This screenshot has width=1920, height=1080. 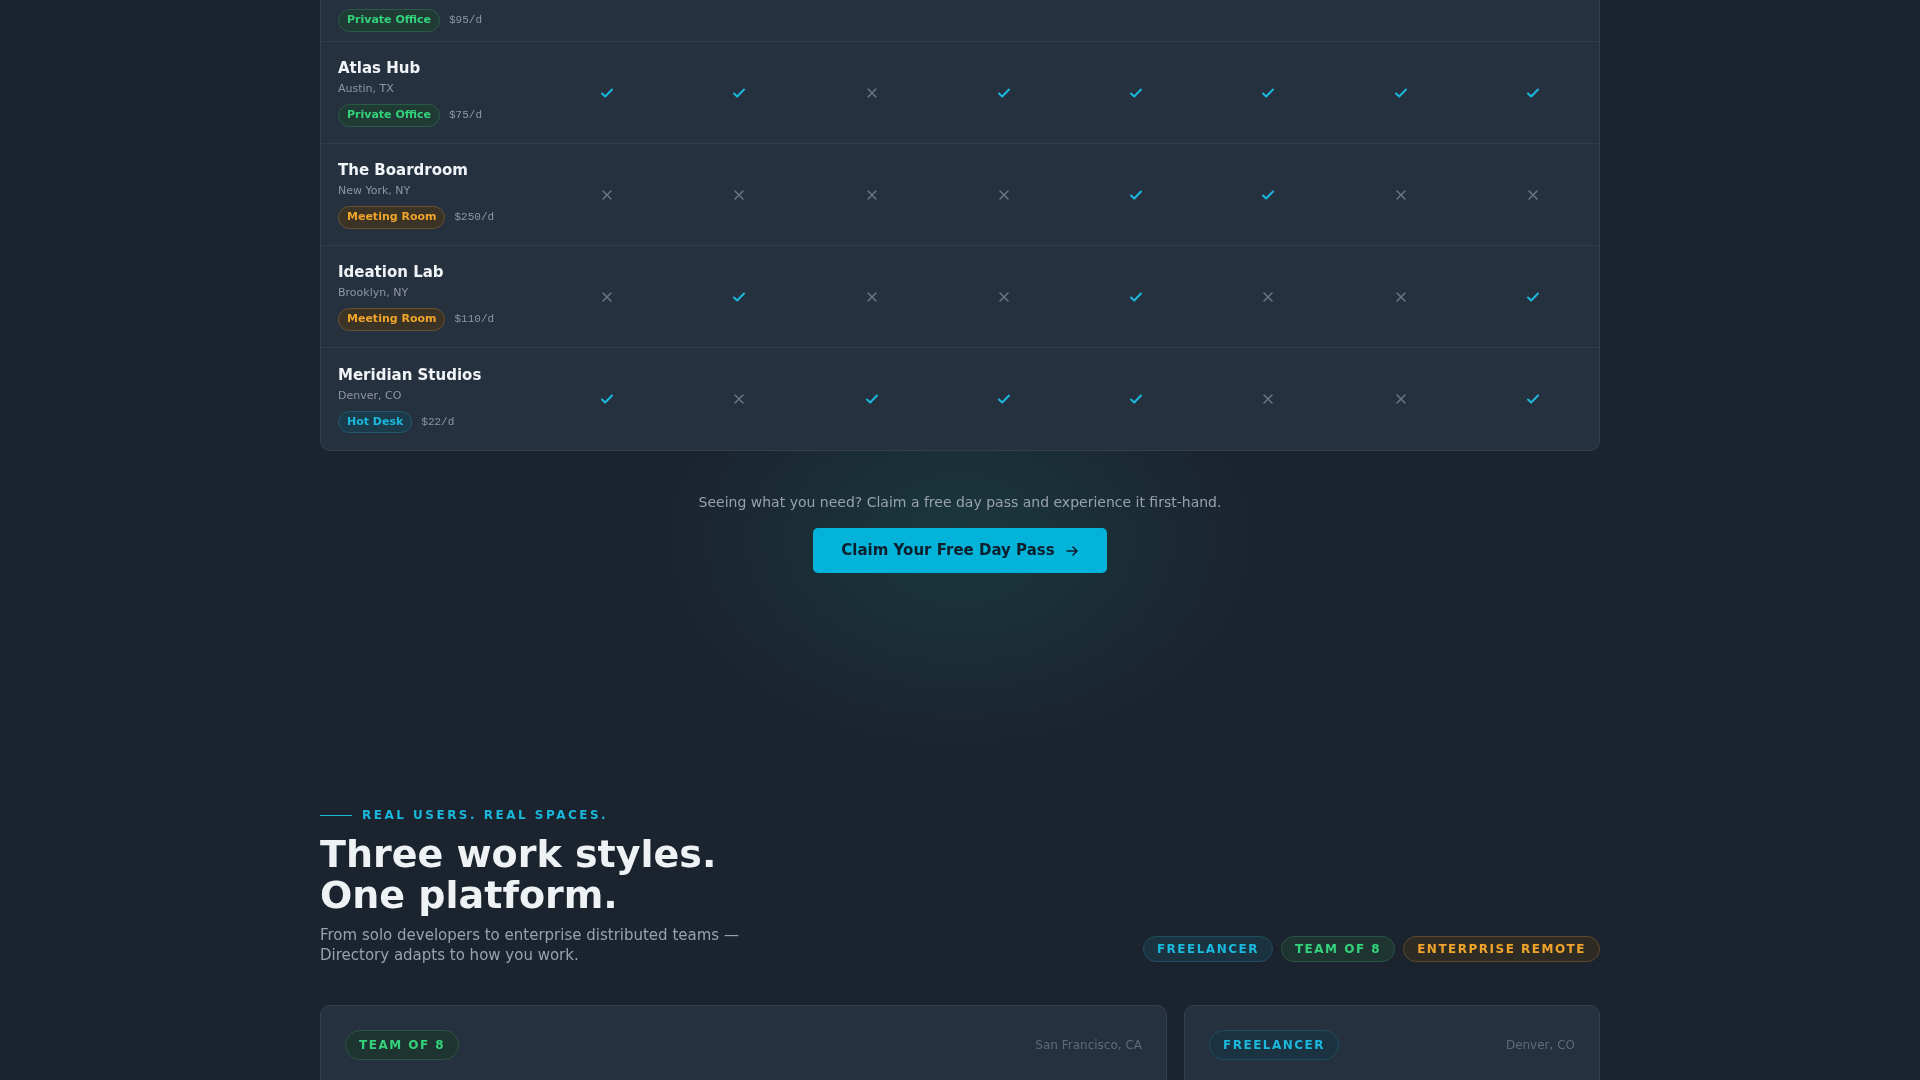 I want to click on work-style-tag: TEAM OF 8, so click(x=402, y=1045).